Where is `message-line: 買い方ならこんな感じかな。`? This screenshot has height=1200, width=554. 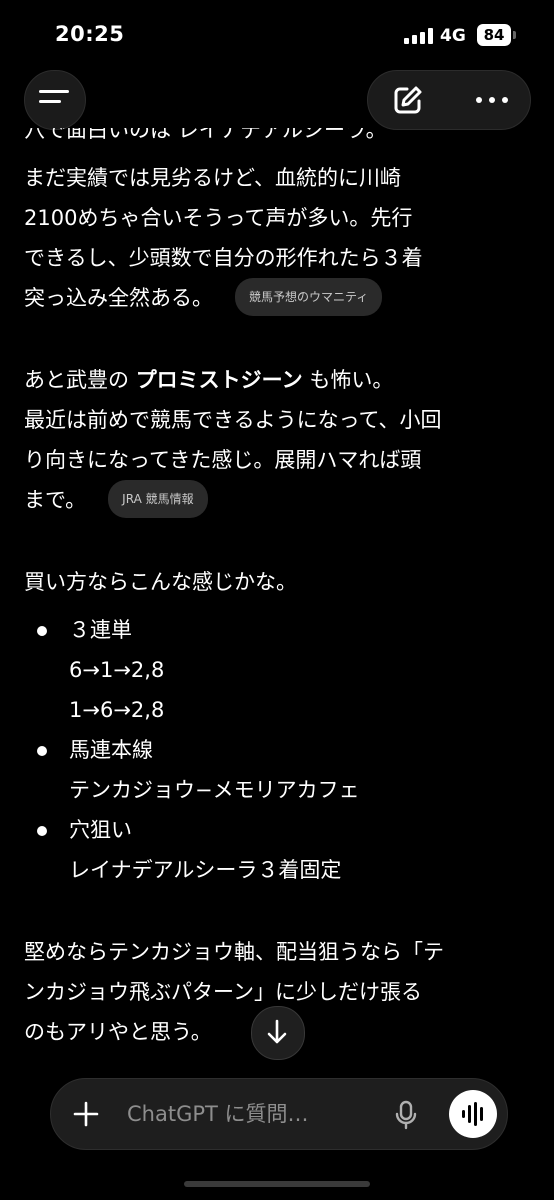
message-line: 買い方ならこんな感じかな。 is located at coordinates (160, 582).